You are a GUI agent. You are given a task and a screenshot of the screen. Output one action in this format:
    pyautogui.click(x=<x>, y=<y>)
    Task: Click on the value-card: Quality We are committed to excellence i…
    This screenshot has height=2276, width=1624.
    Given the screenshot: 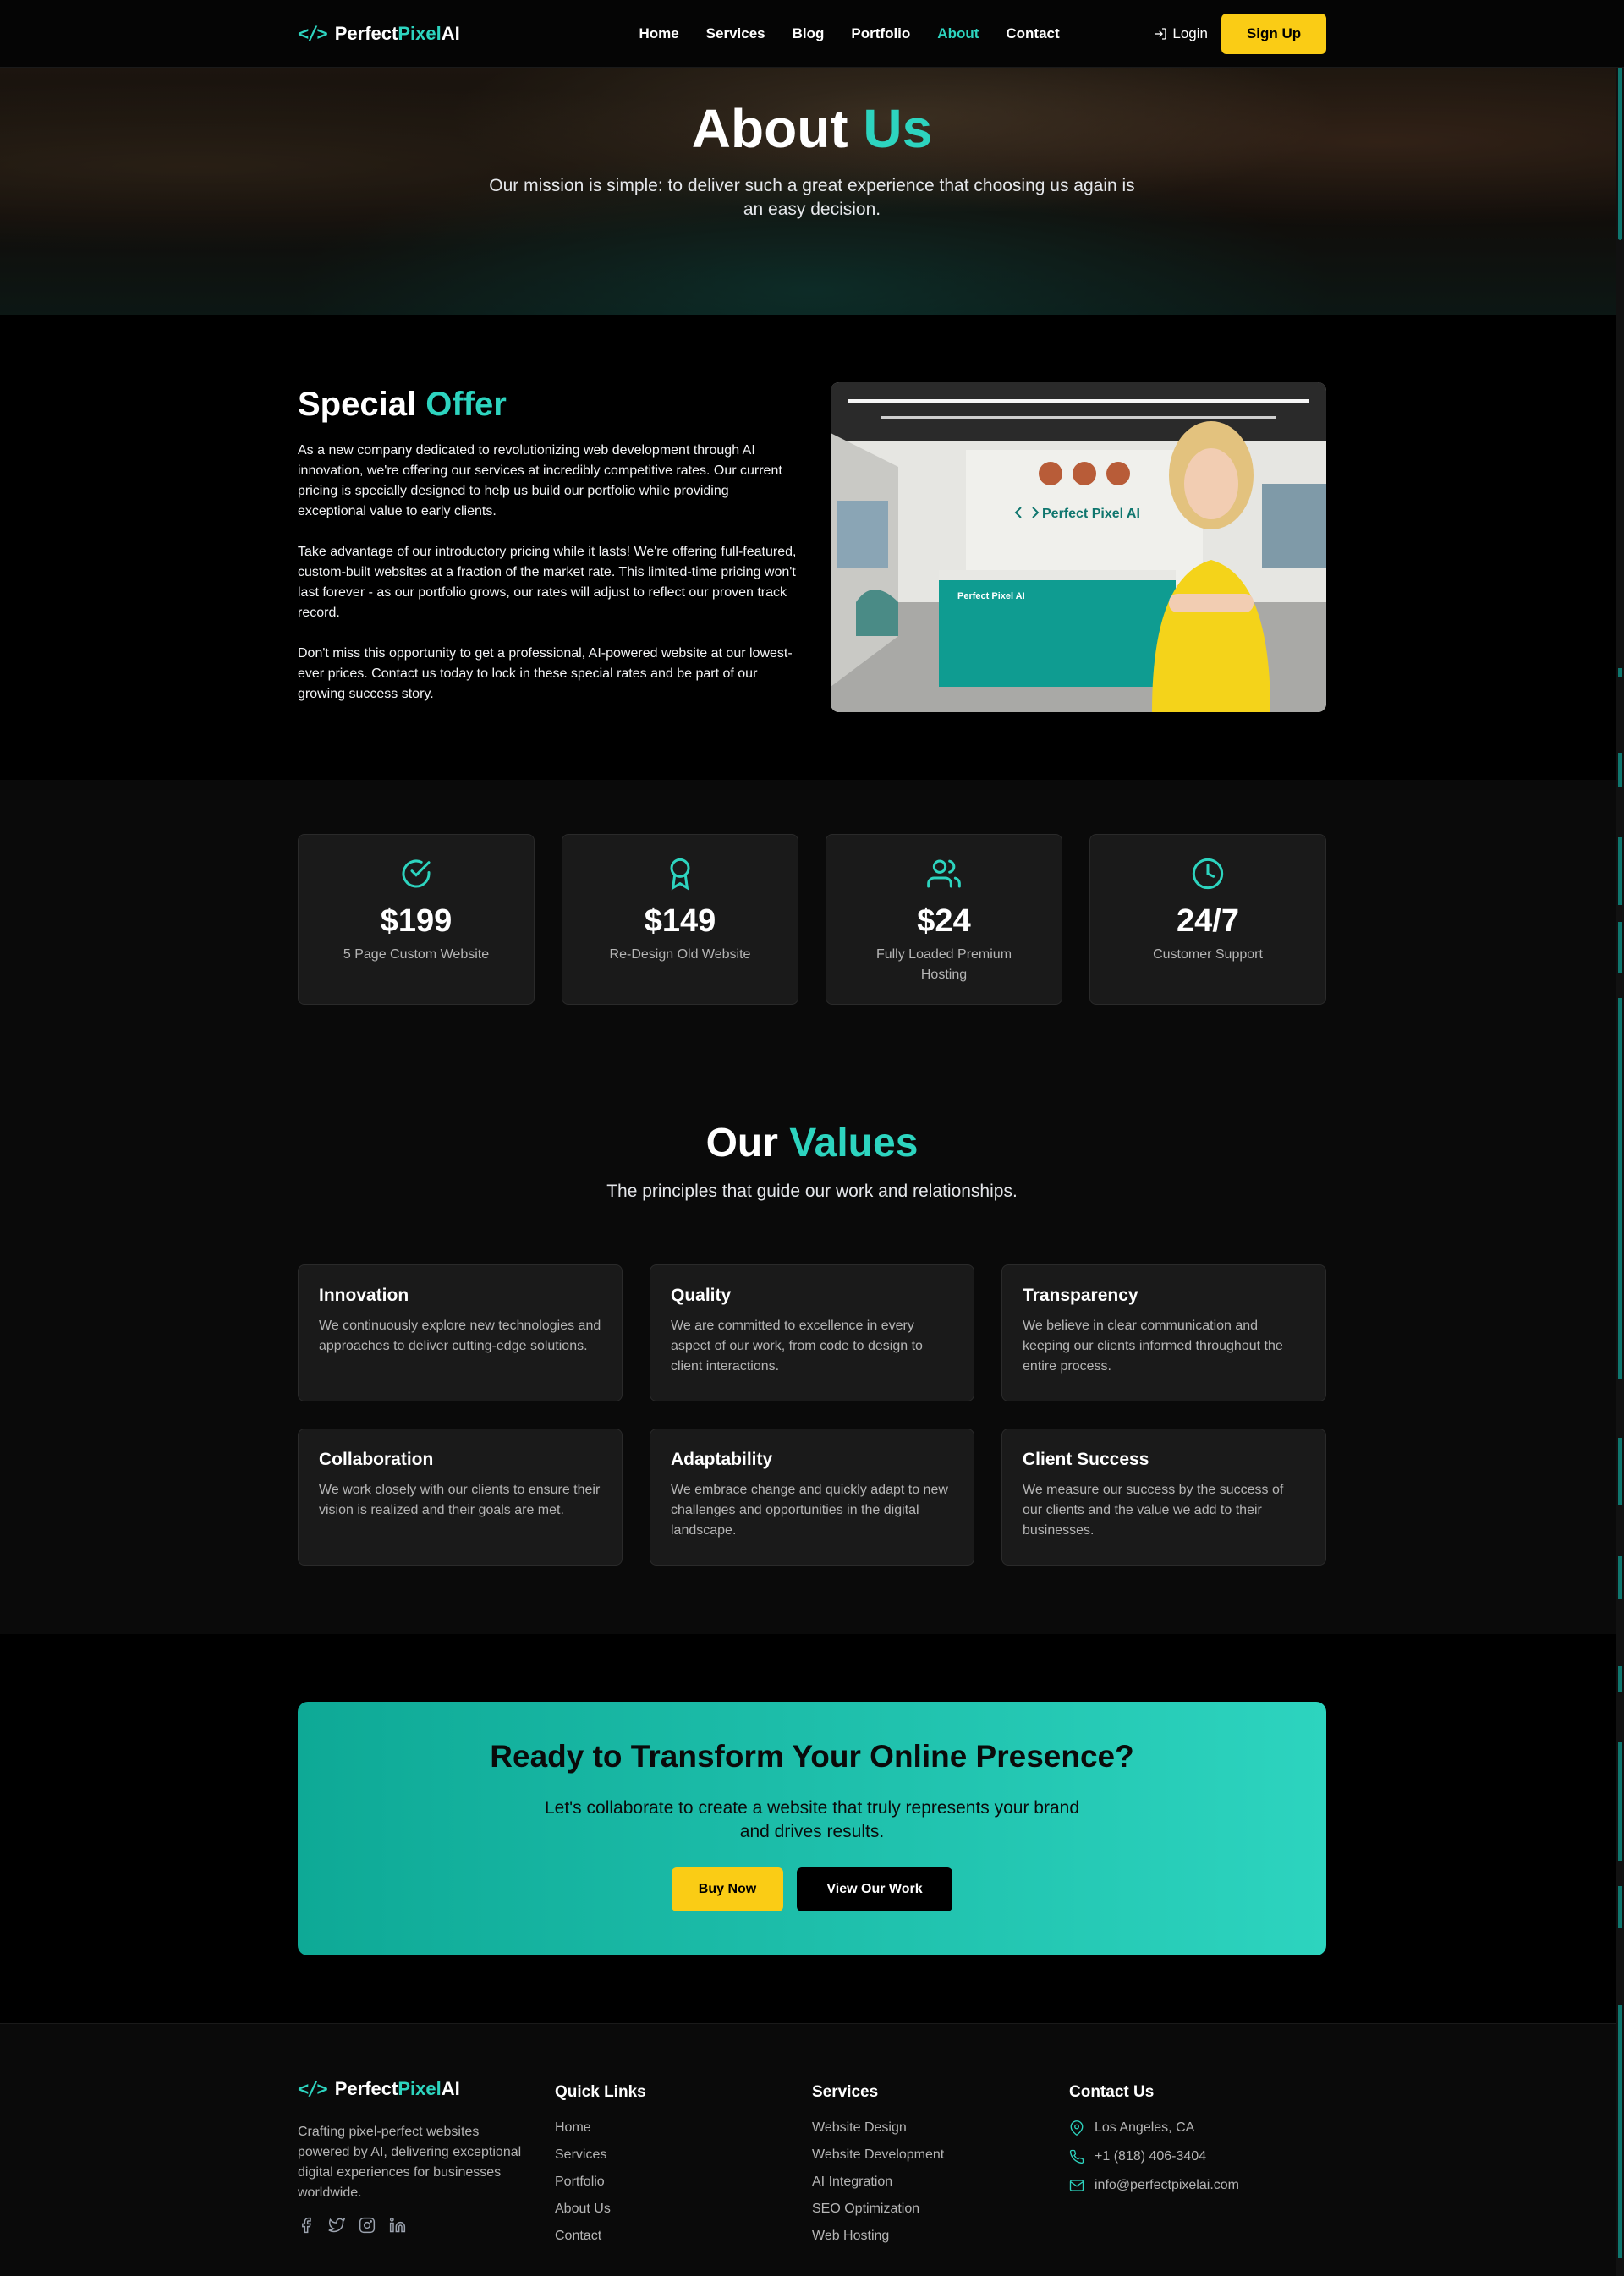 What is the action you would take?
    pyautogui.click(x=812, y=1332)
    